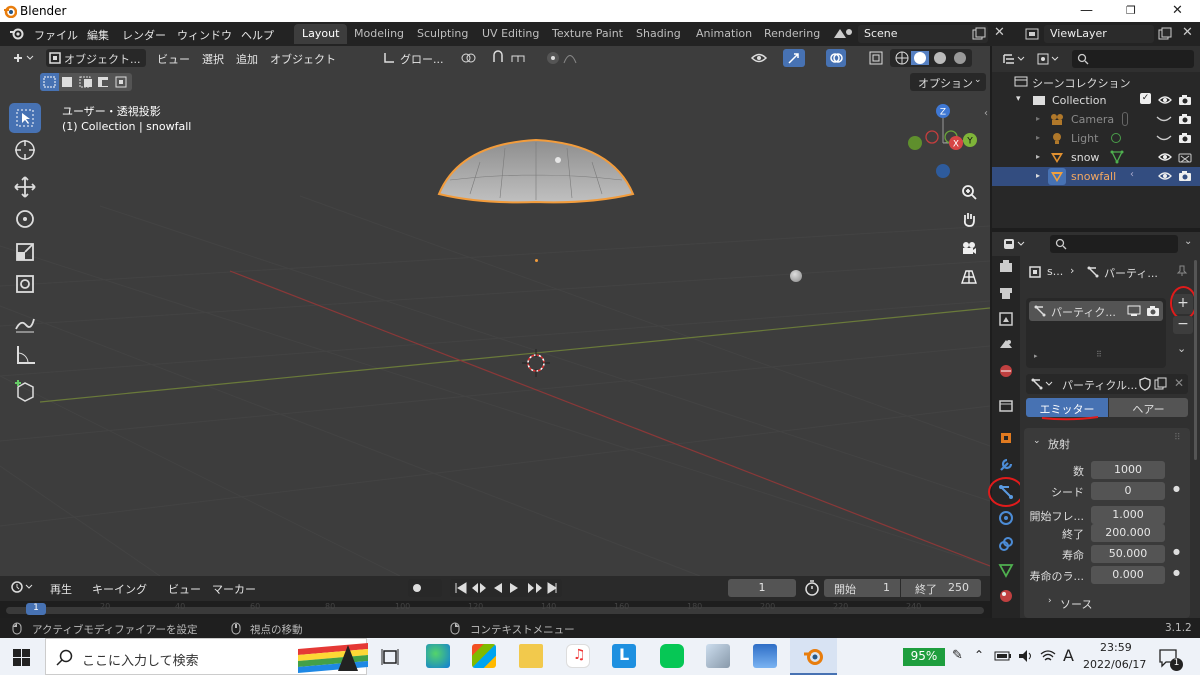 This screenshot has height=675, width=1200. Describe the element at coordinates (531, 656) in the screenshot. I see `file-explorer-icon` at that location.